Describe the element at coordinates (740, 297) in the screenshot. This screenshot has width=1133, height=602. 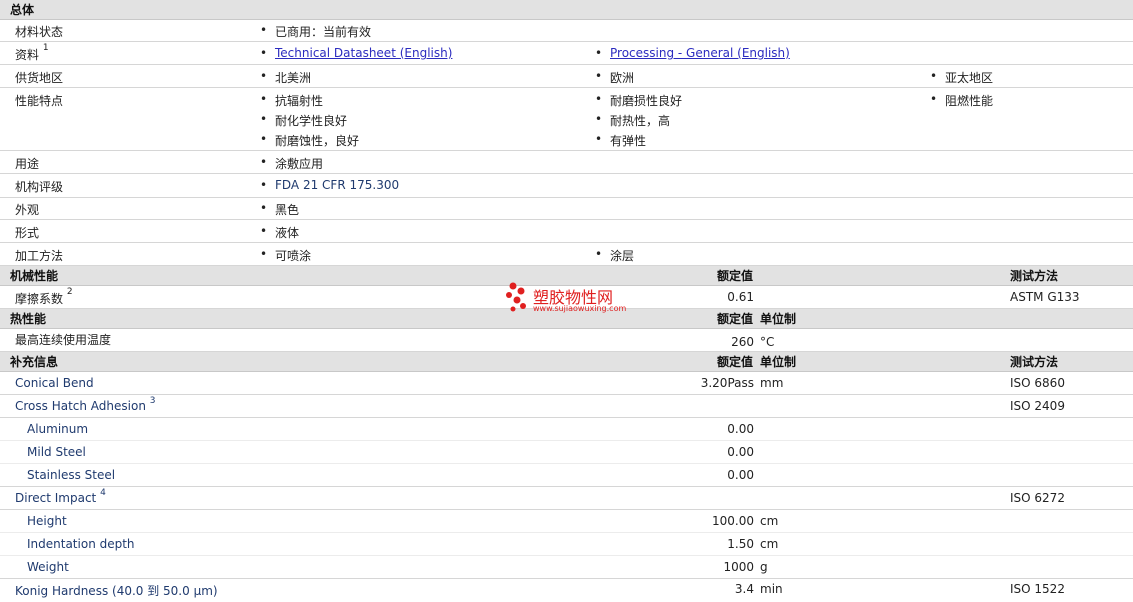
I see `friction-value: 0.61` at that location.